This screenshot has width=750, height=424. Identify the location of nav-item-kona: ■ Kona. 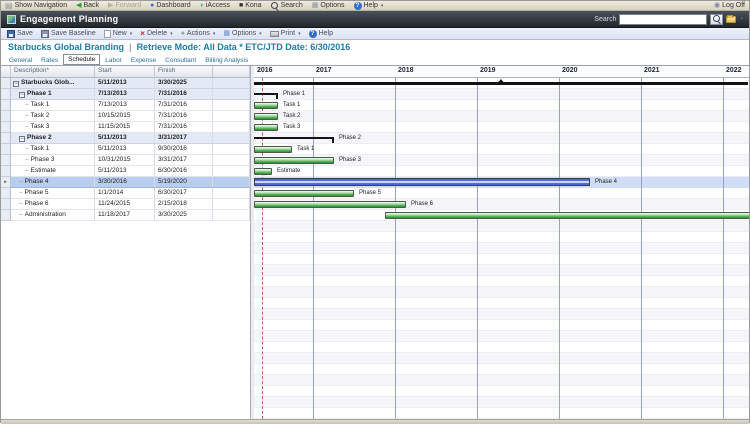
(250, 6).